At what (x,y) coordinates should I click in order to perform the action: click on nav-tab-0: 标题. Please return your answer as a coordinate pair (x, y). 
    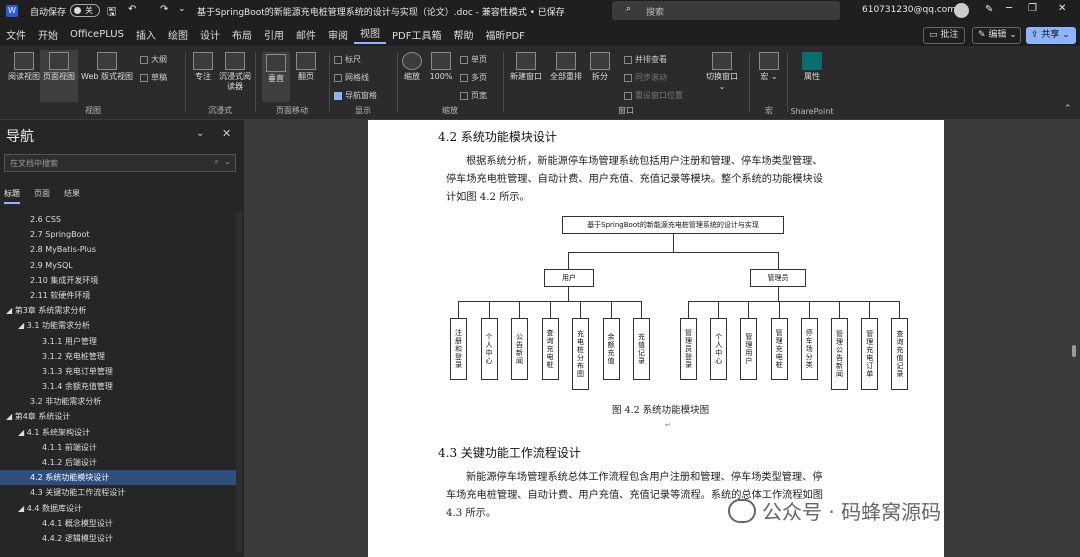
    Looking at the image, I should click on (12, 196).